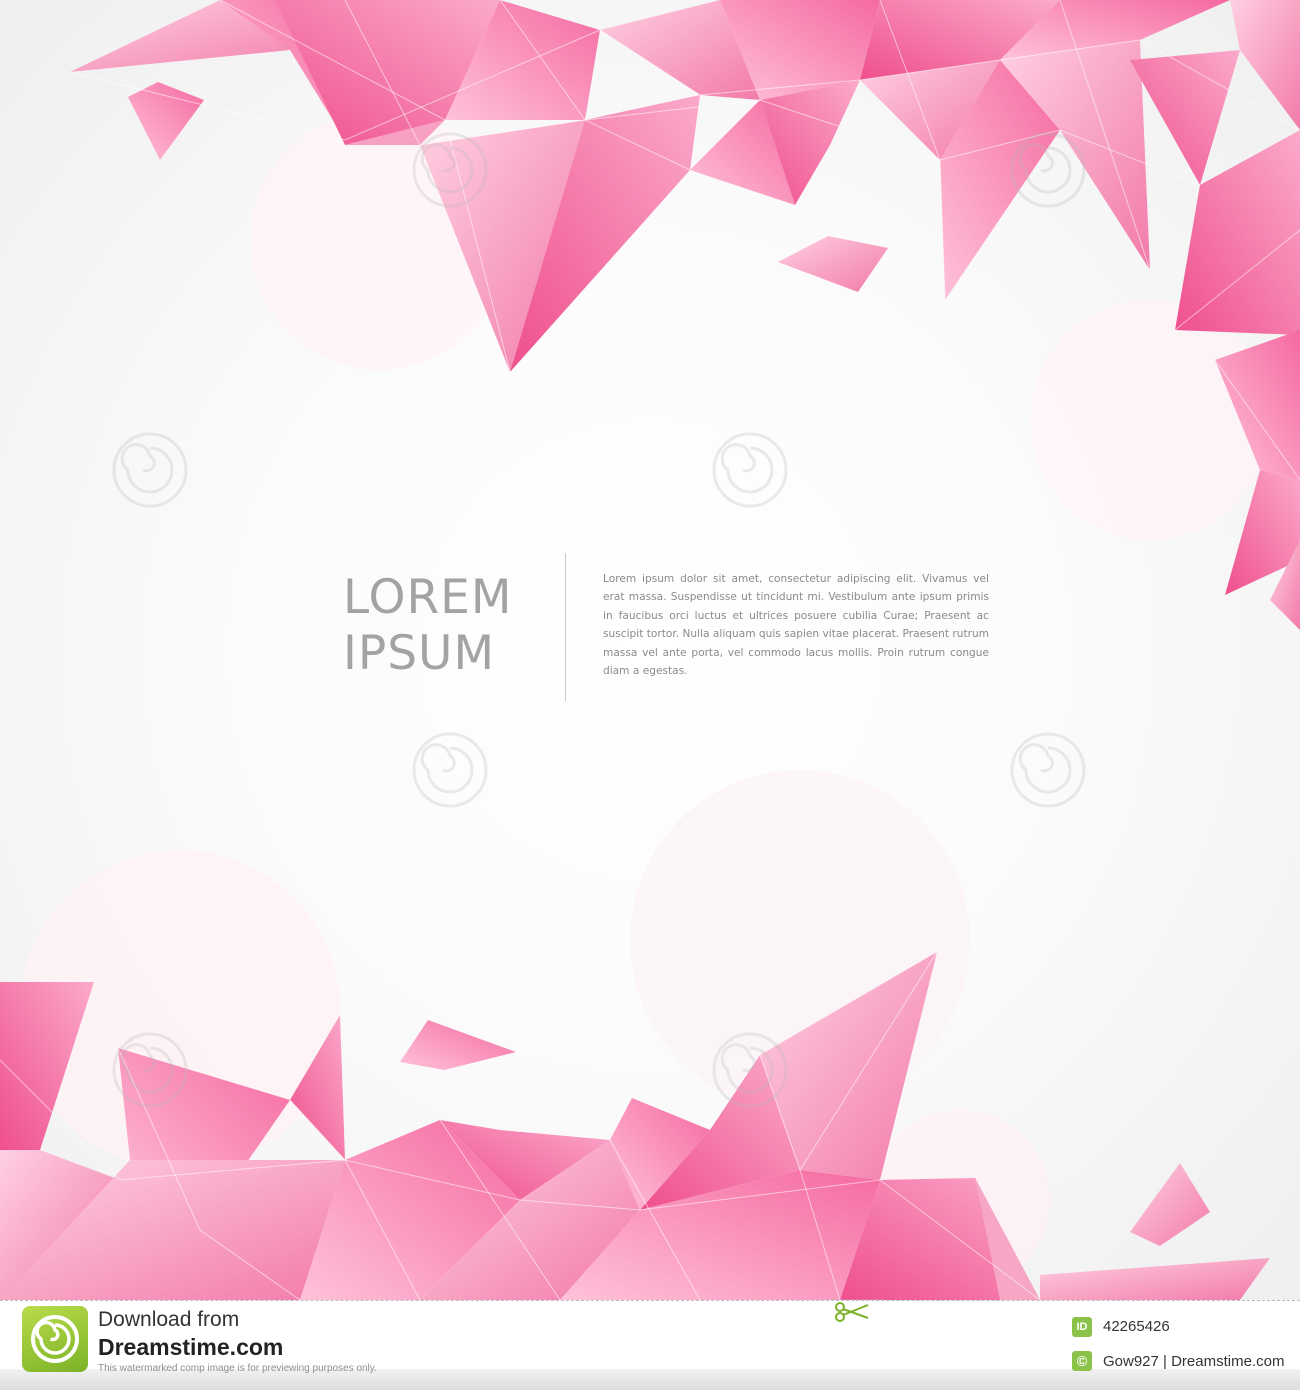  I want to click on headline-line-2: IPSUM, so click(419, 653).